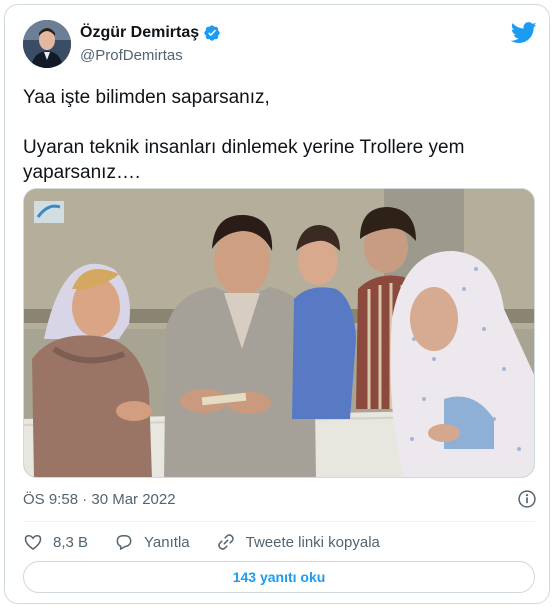 The width and height of the screenshot is (554, 608). Describe the element at coordinates (167, 542) in the screenshot. I see `reply-label: Yanıtla` at that location.